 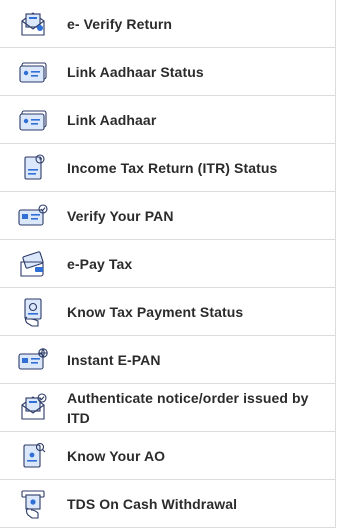 I want to click on menu-item-label: e- Verify Return, so click(x=120, y=23).